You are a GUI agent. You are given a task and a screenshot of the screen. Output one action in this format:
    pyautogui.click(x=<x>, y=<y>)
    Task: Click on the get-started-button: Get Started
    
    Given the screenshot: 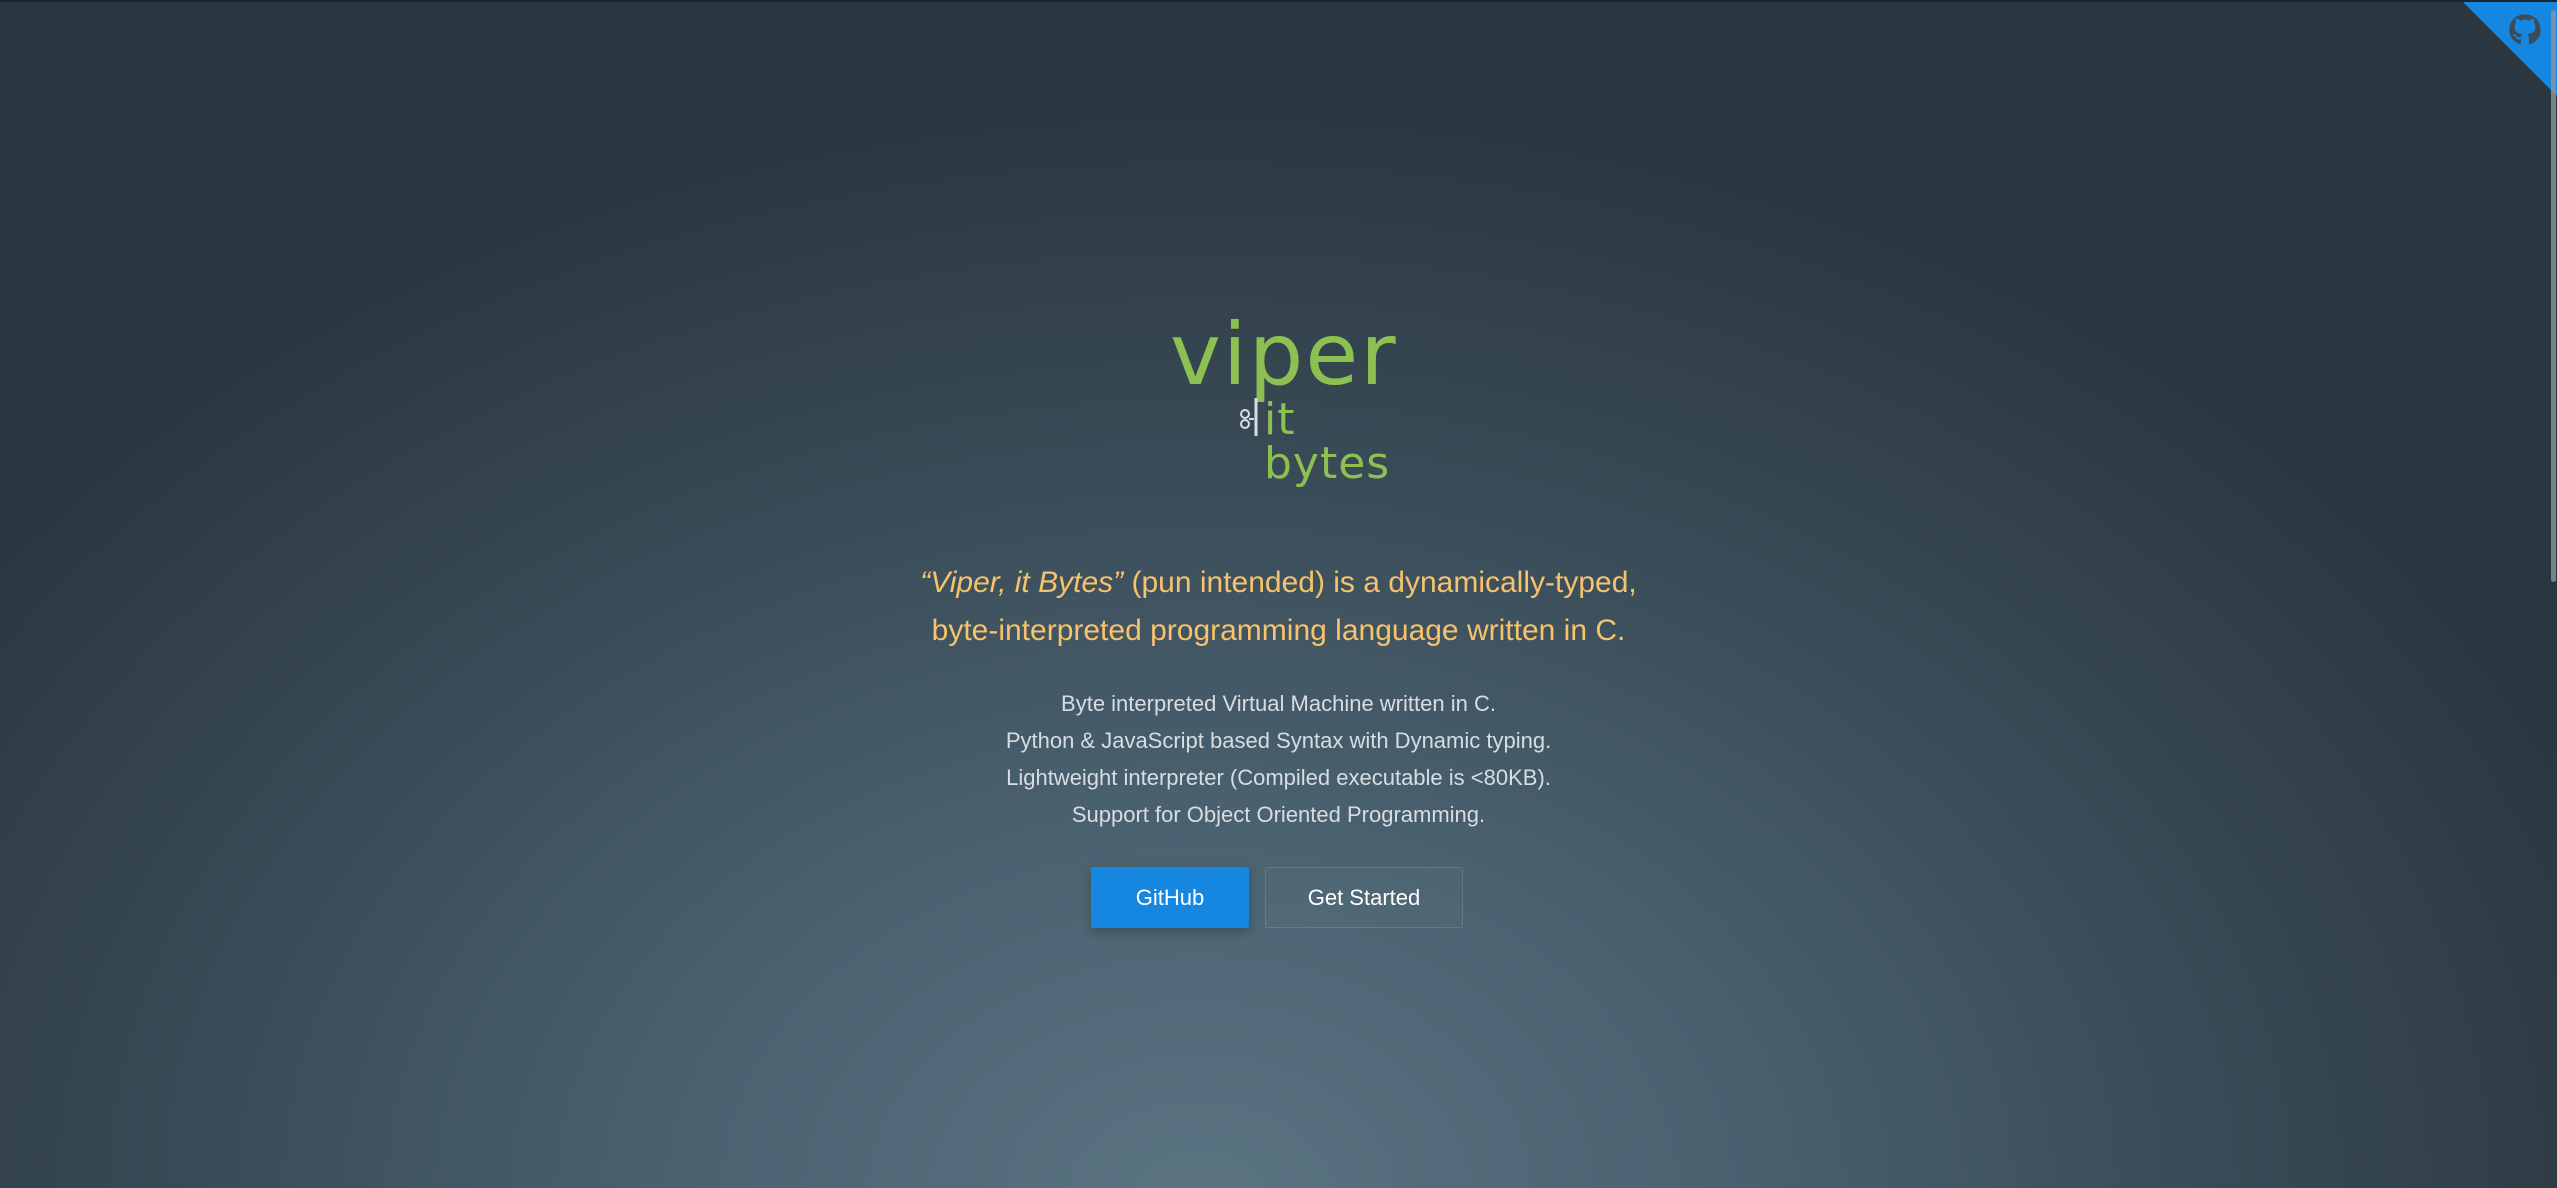 What is the action you would take?
    pyautogui.click(x=1364, y=897)
    